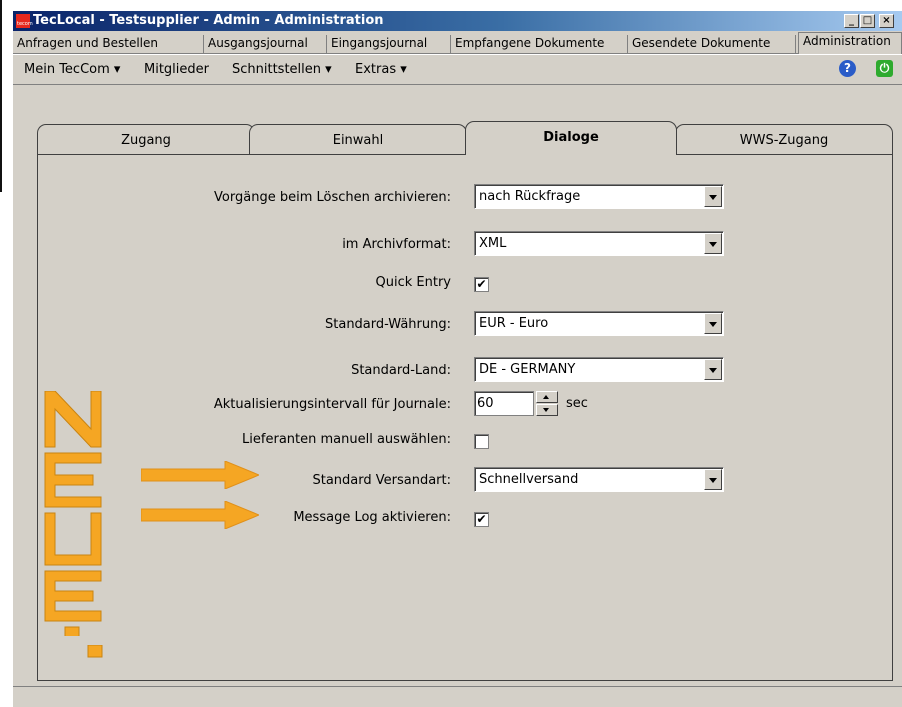  What do you see at coordinates (784, 139) in the screenshot?
I see `tab-wws-zugang: WWS-Zugang` at bounding box center [784, 139].